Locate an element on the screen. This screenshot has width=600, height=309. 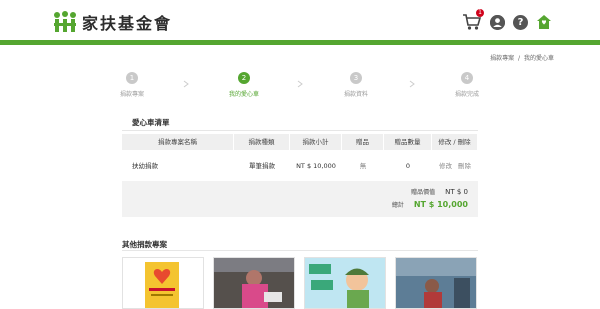
total-row: 總計 NT $ 10,000 is located at coordinates (430, 204).